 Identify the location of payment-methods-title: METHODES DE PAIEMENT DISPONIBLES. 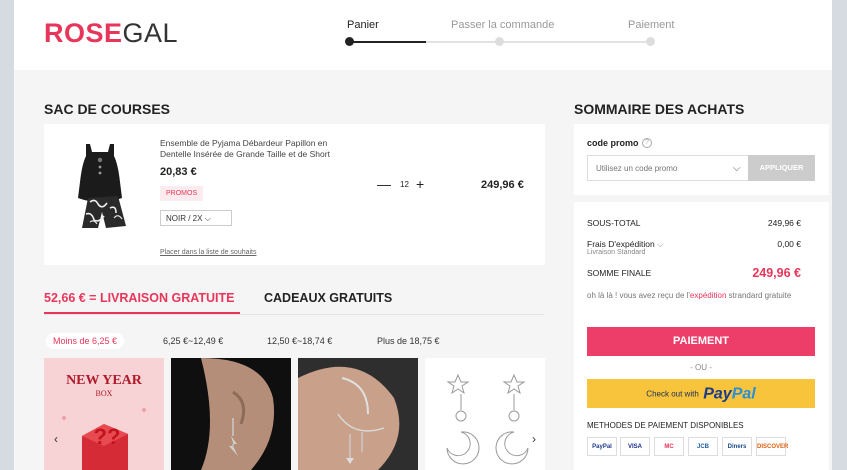
(665, 425).